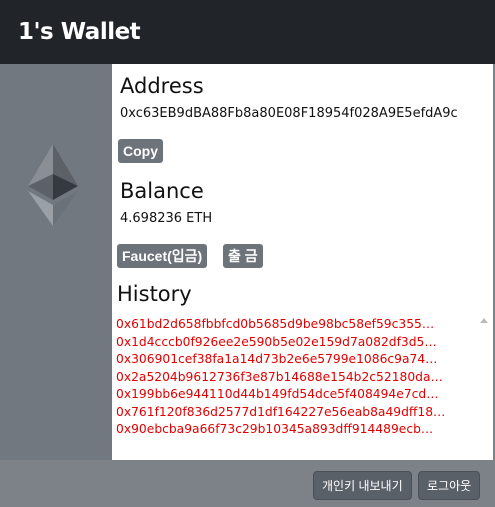 The height and width of the screenshot is (507, 495). What do you see at coordinates (484, 386) in the screenshot?
I see `history-scrollbar` at bounding box center [484, 386].